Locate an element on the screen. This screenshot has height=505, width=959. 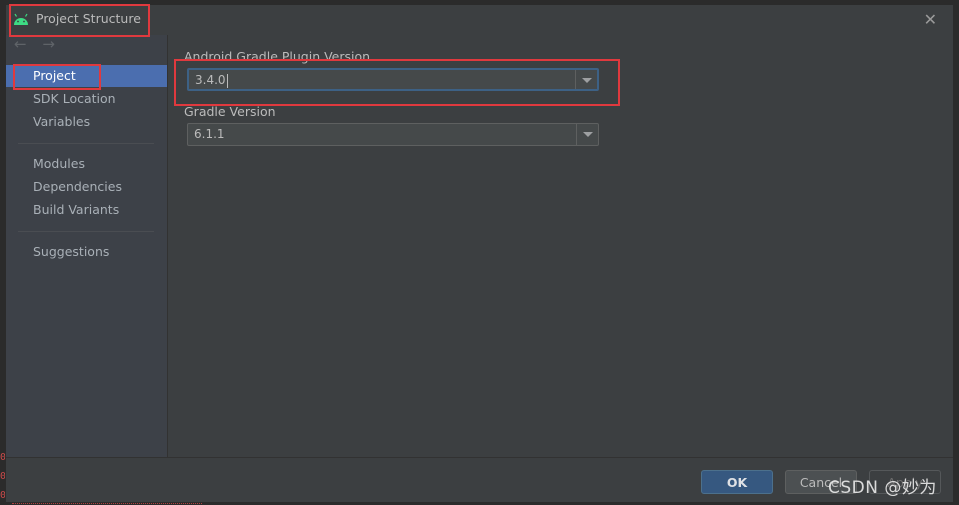
agp-version-combobox: 3.4.0 is located at coordinates (393, 79).